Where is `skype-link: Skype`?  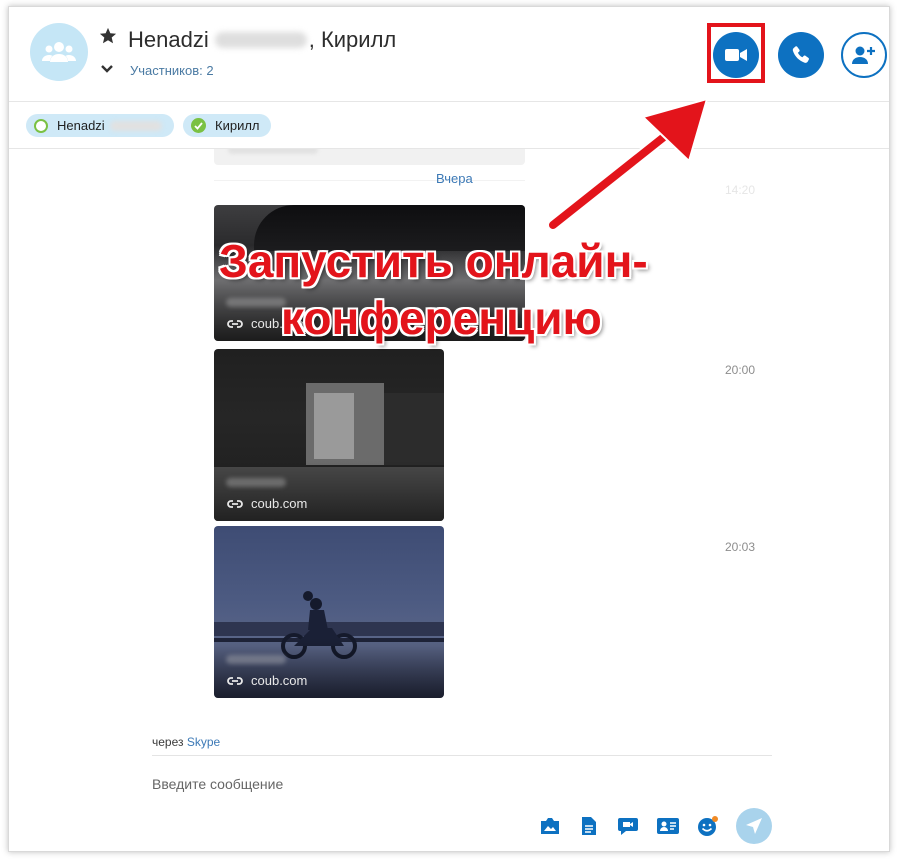
skype-link: Skype is located at coordinates (203, 742).